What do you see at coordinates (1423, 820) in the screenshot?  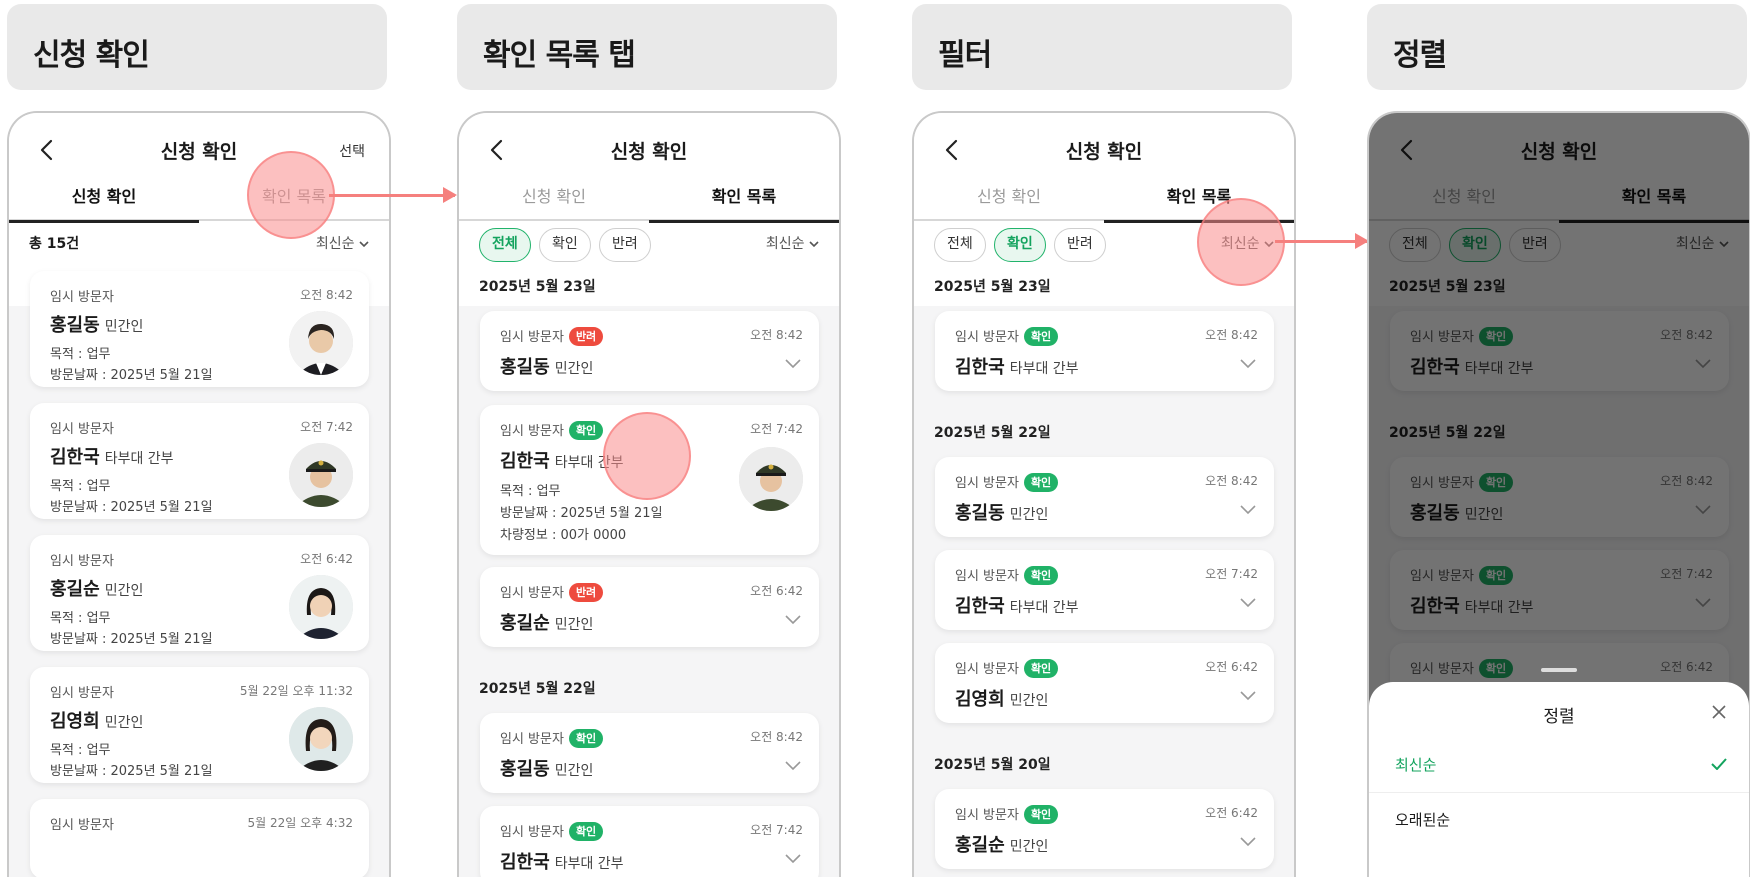 I see `sort-option-label: 오래된순` at bounding box center [1423, 820].